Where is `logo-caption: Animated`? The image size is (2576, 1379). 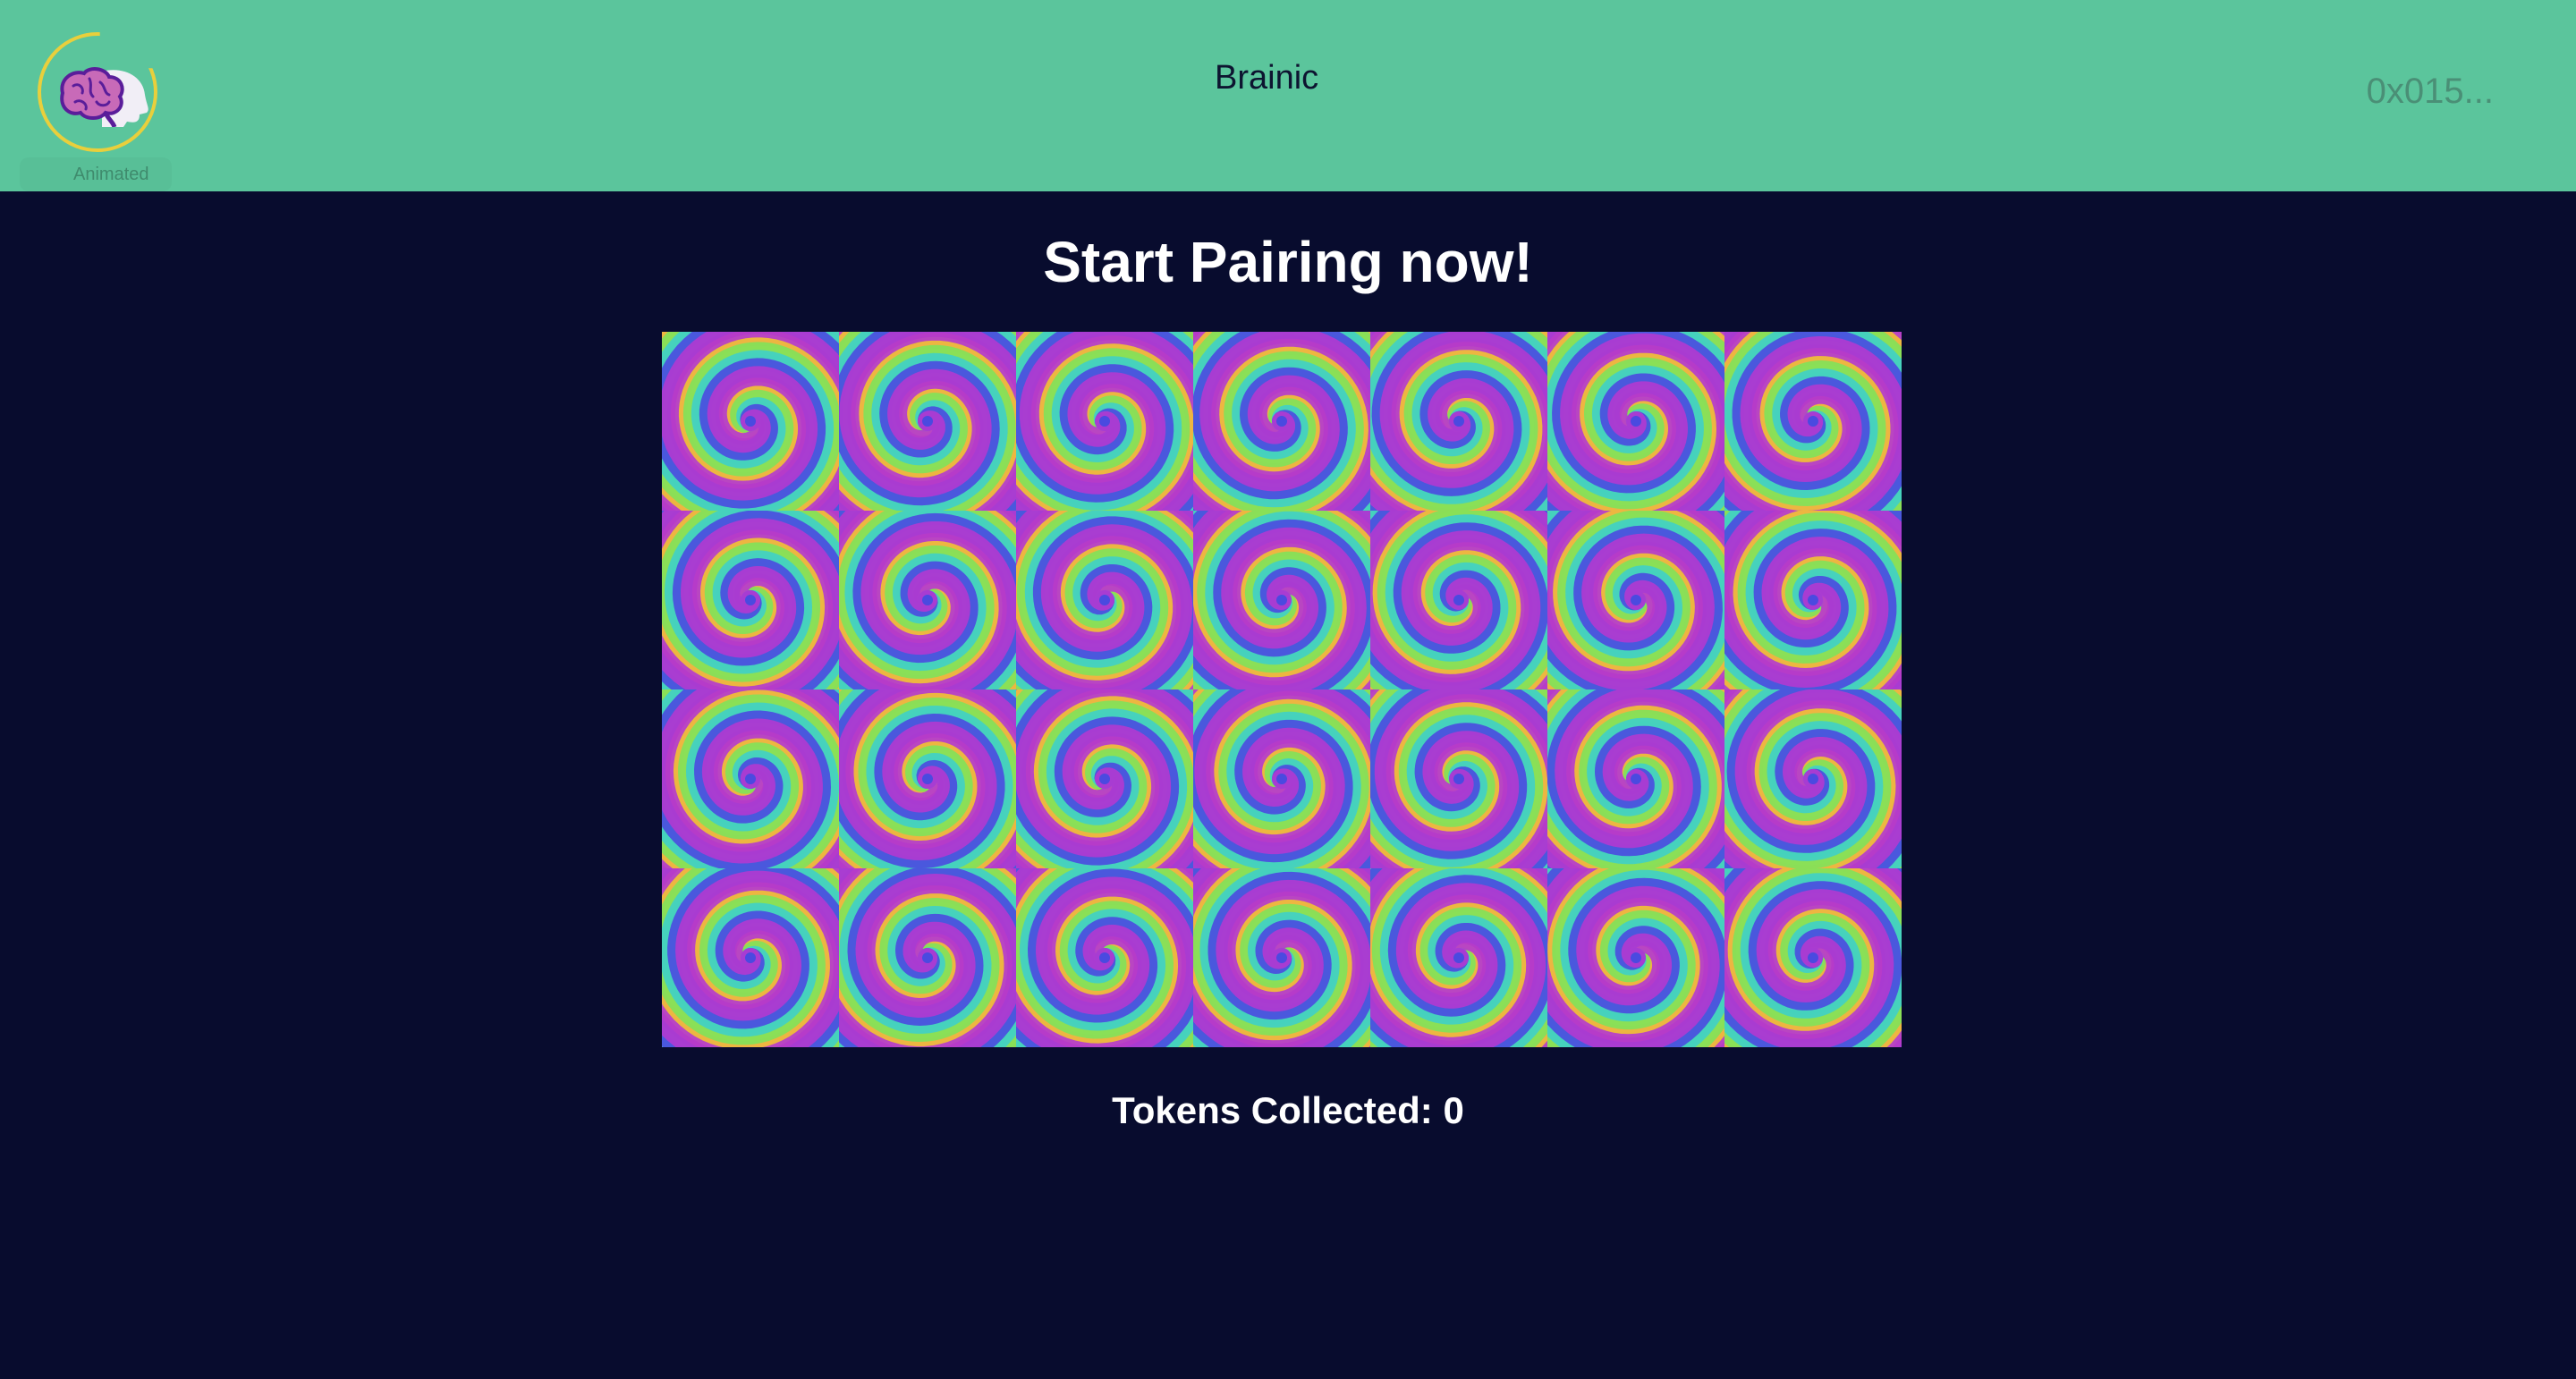 logo-caption: Animated is located at coordinates (111, 174).